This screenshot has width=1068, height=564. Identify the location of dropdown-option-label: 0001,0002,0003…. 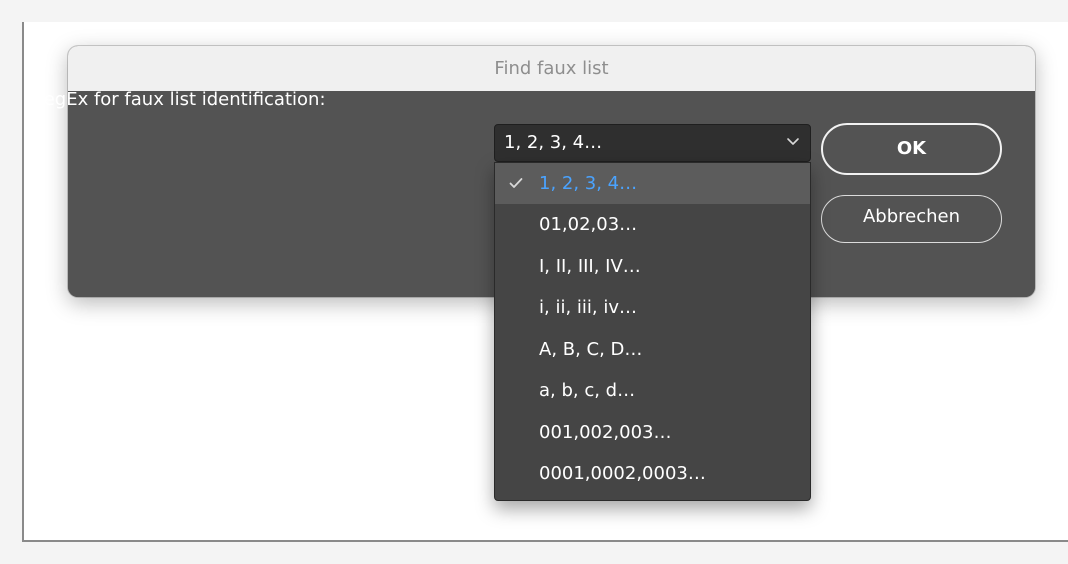
(622, 473).